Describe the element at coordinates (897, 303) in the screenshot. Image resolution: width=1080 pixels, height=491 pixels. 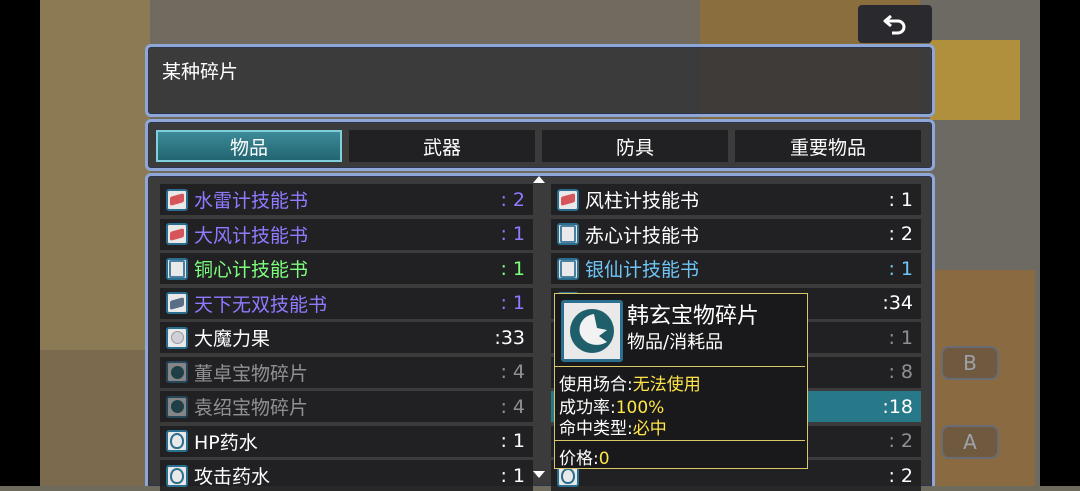
I see `item-count: :34` at that location.